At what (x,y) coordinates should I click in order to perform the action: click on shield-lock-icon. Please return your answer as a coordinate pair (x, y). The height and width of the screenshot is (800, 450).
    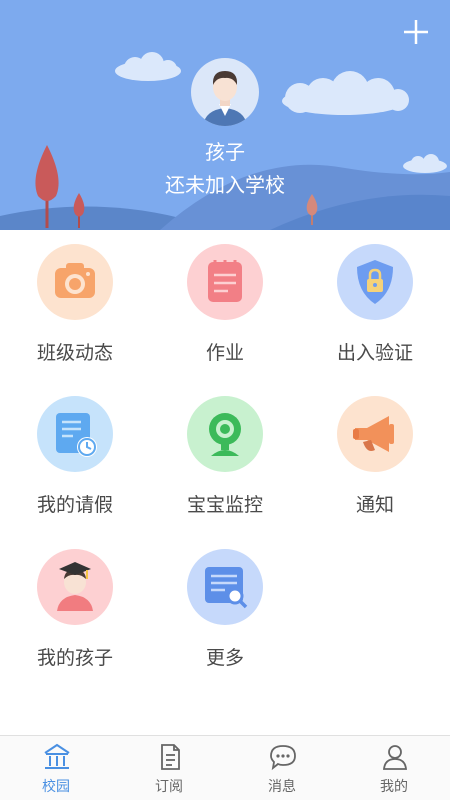
    Looking at the image, I should click on (375, 282).